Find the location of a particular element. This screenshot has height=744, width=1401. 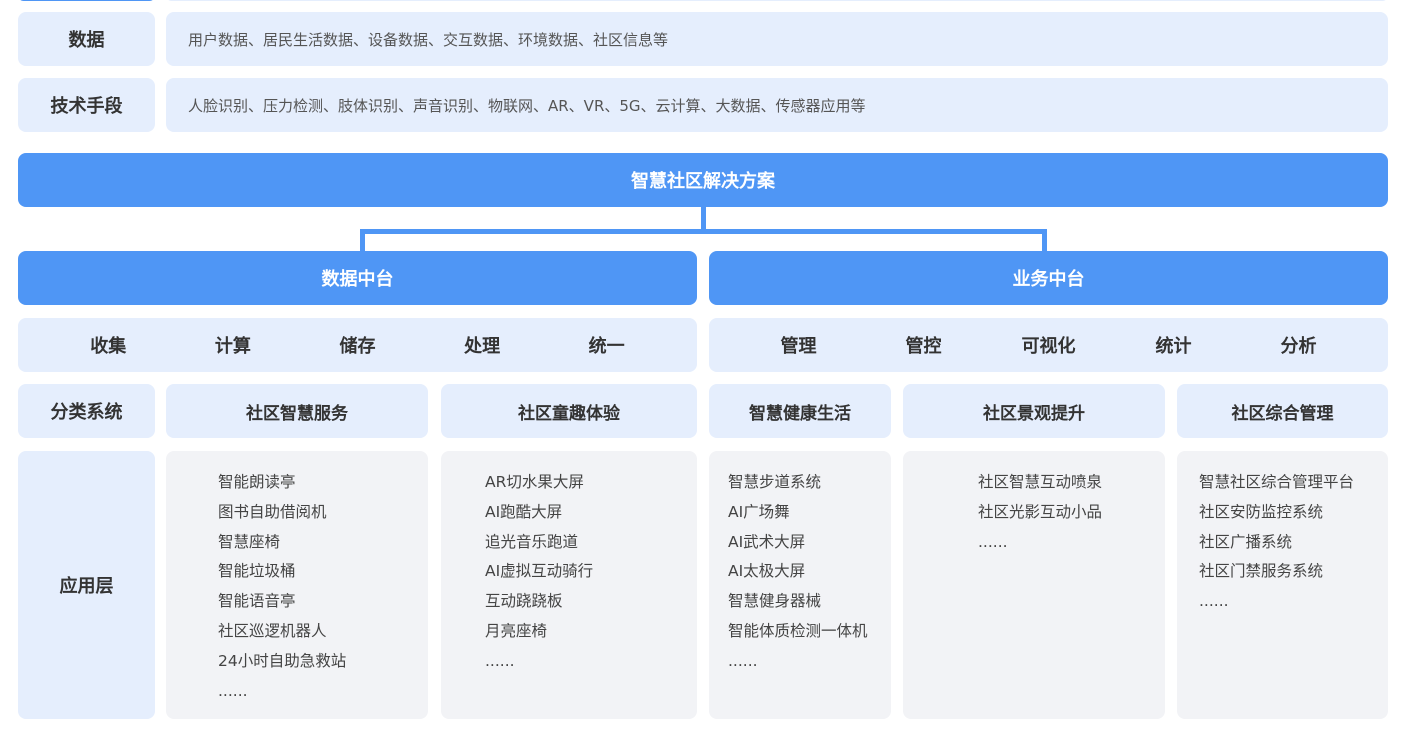

app-item: 社区广播系统 is located at coordinates (1246, 541).